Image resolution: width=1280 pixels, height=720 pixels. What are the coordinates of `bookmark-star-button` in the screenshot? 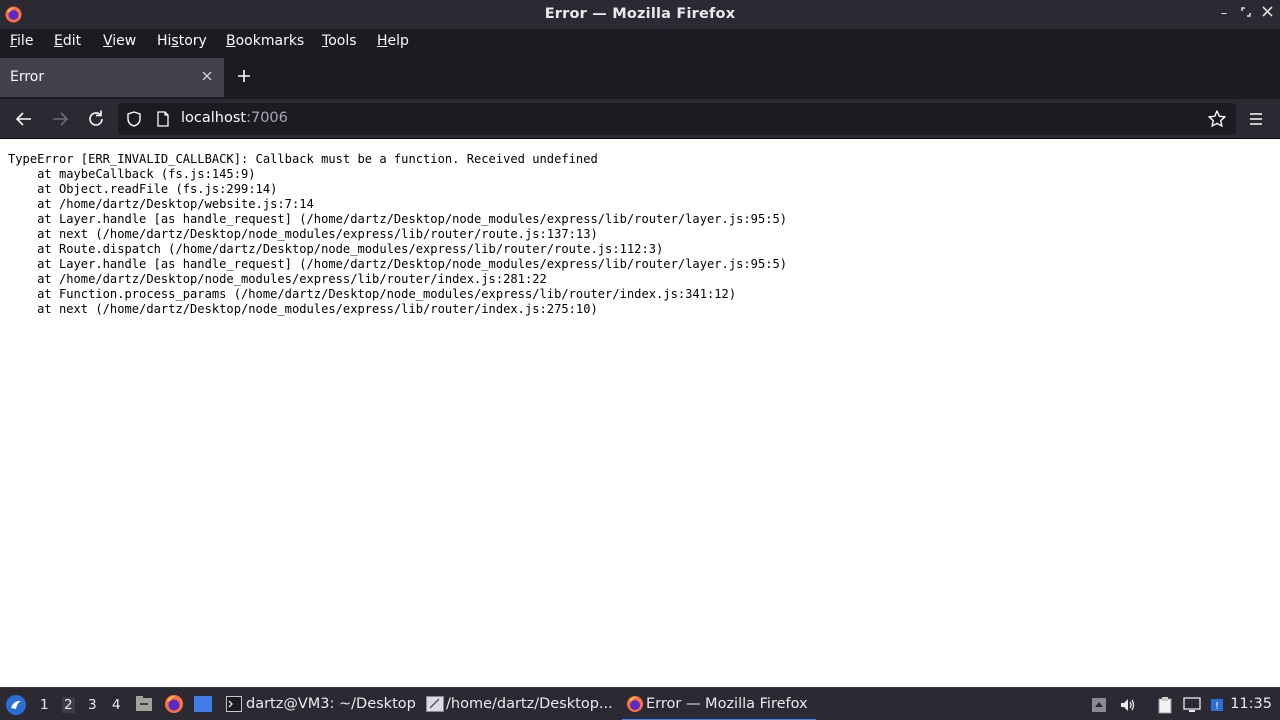 It's located at (1217, 119).